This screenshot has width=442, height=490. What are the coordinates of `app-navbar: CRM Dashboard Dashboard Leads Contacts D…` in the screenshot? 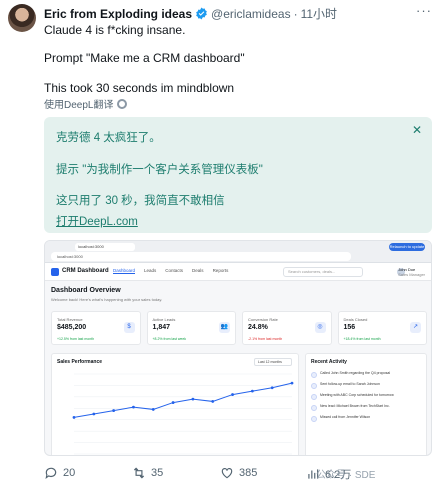 It's located at (238, 272).